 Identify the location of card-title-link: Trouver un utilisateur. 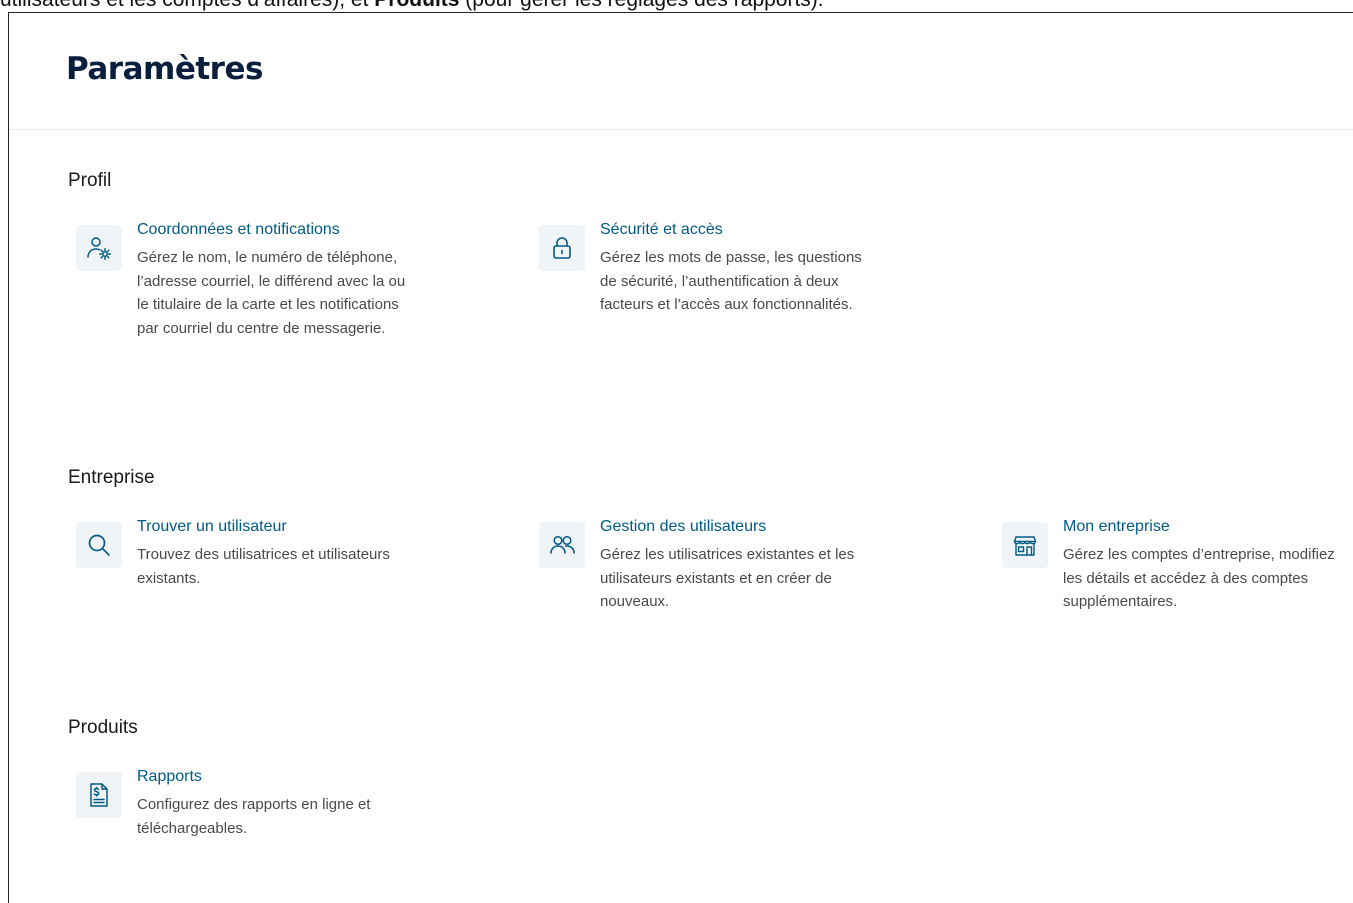
(212, 527).